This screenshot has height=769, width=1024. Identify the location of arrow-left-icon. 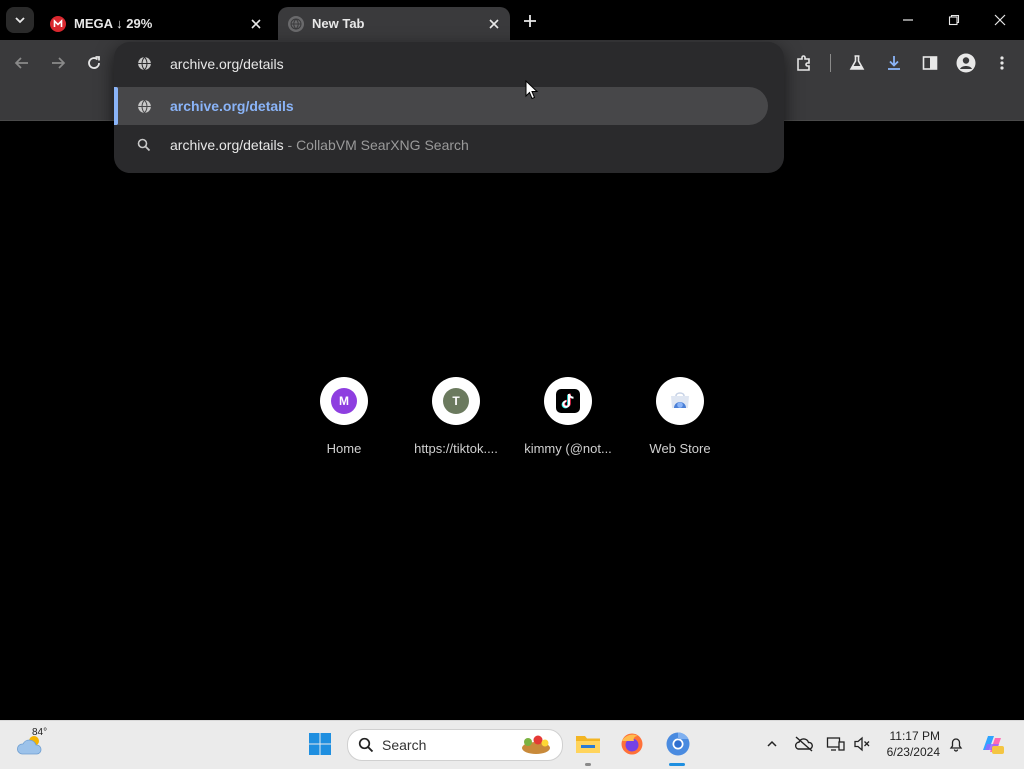
(21, 63).